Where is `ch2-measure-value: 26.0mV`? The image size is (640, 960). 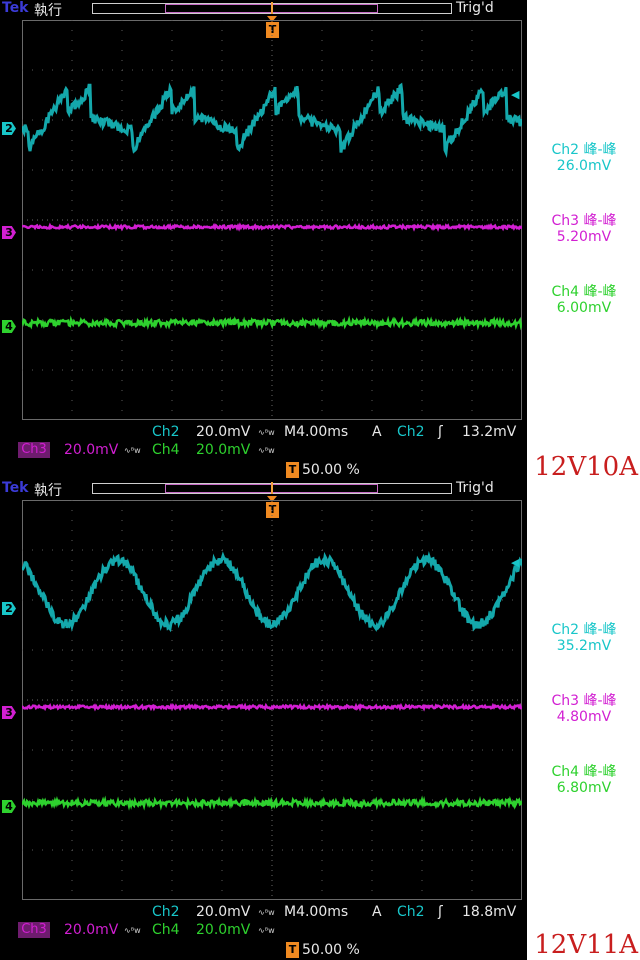 ch2-measure-value: 26.0mV is located at coordinates (584, 166).